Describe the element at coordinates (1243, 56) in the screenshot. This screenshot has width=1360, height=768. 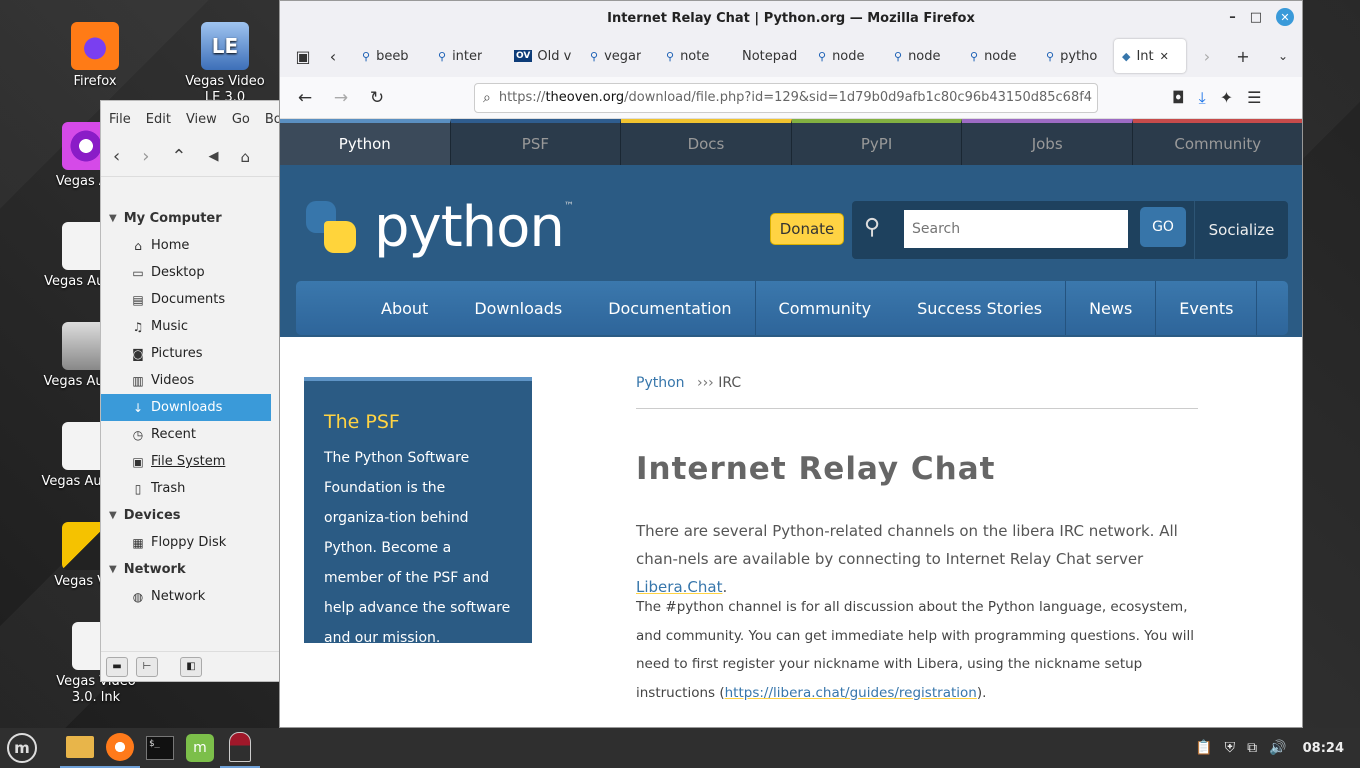
I see `new-tab-icon: +` at that location.